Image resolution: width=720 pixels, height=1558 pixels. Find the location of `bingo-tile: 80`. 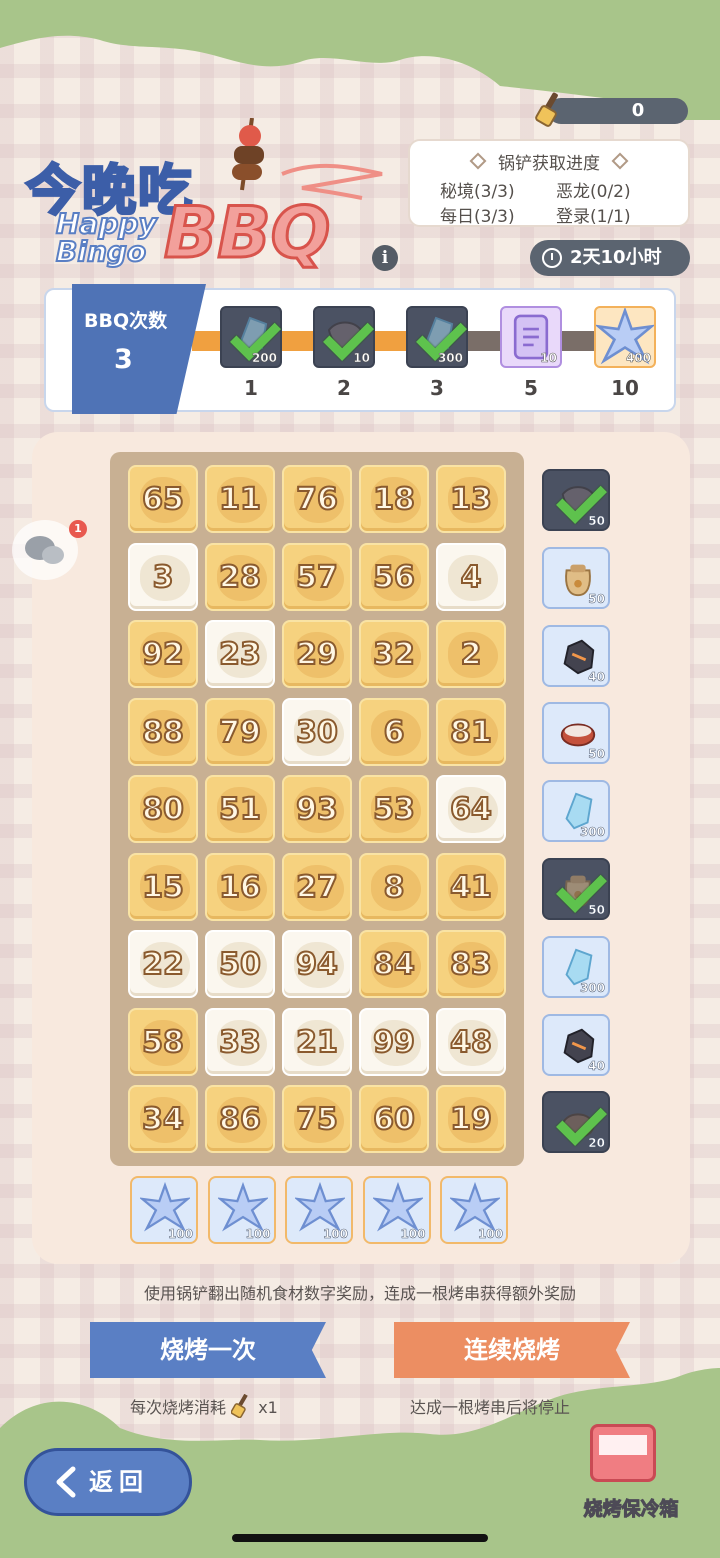

bingo-tile: 80 is located at coordinates (163, 809).